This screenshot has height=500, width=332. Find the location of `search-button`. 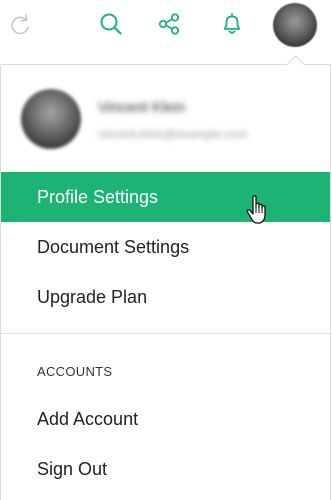

search-button is located at coordinates (111, 24).